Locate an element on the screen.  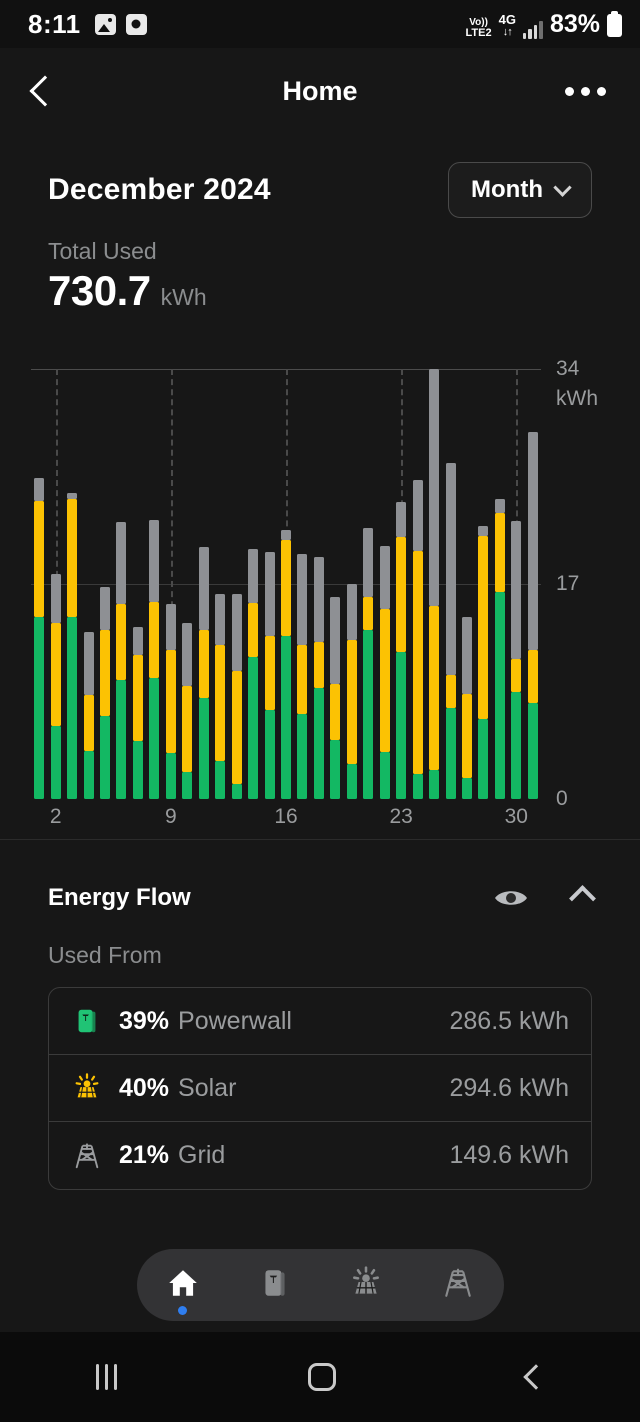
tab-solar is located at coordinates (367, 1285).